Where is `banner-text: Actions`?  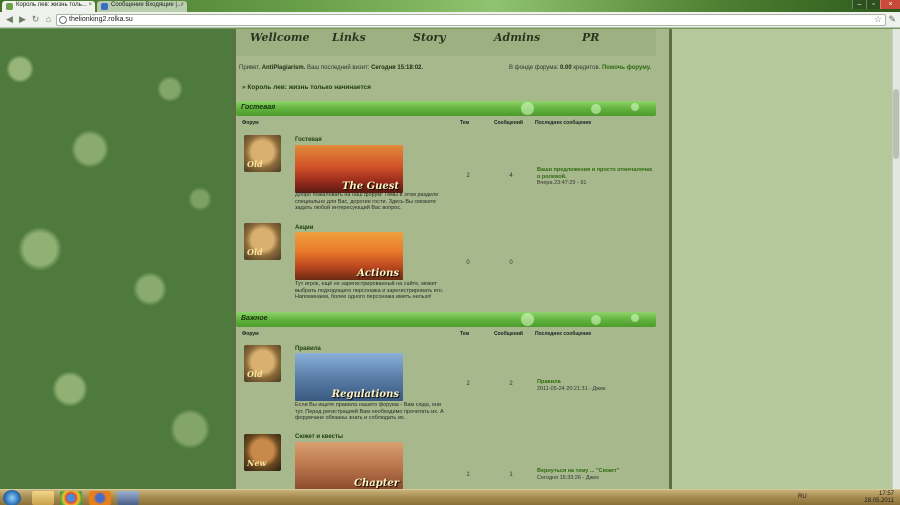
banner-text: Actions is located at coordinates (378, 273).